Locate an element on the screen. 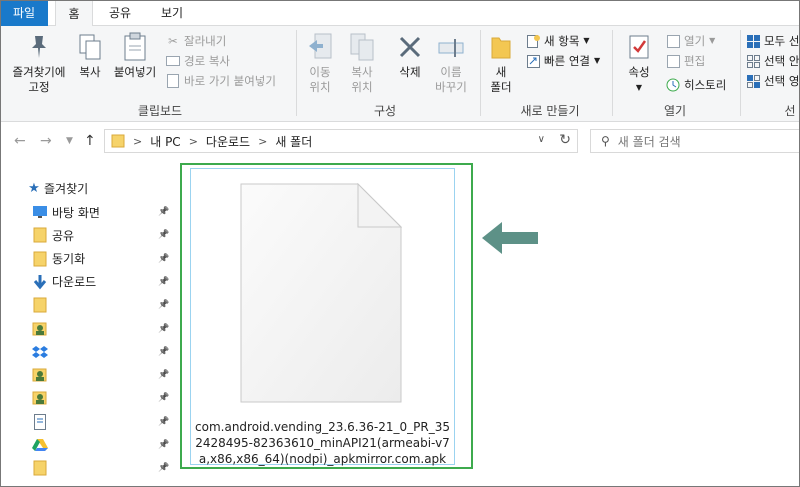 This screenshot has height=487, width=800. shared-folder-icon is located at coordinates (40, 329).